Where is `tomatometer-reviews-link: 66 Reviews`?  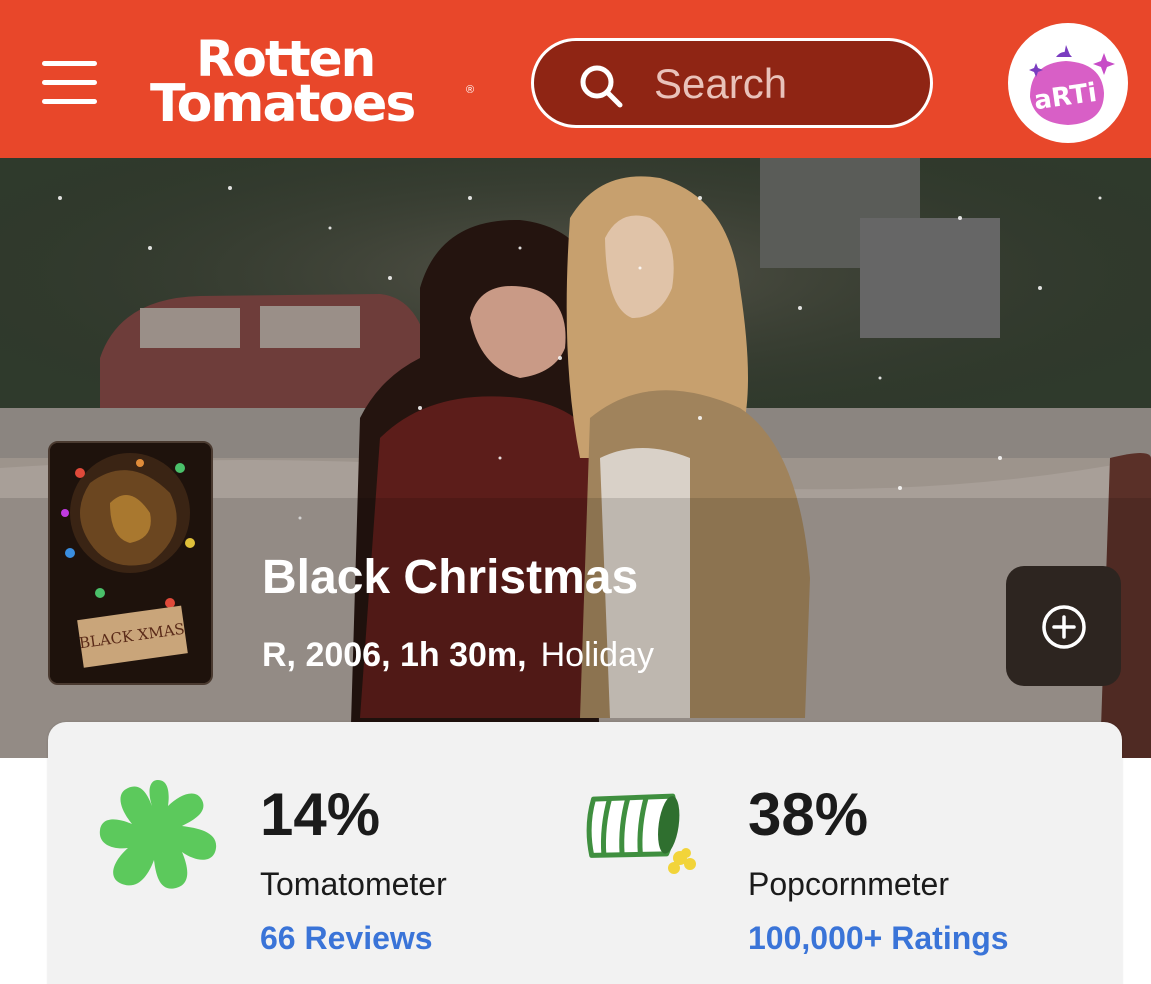
tomatometer-reviews-link: 66 Reviews is located at coordinates (346, 938).